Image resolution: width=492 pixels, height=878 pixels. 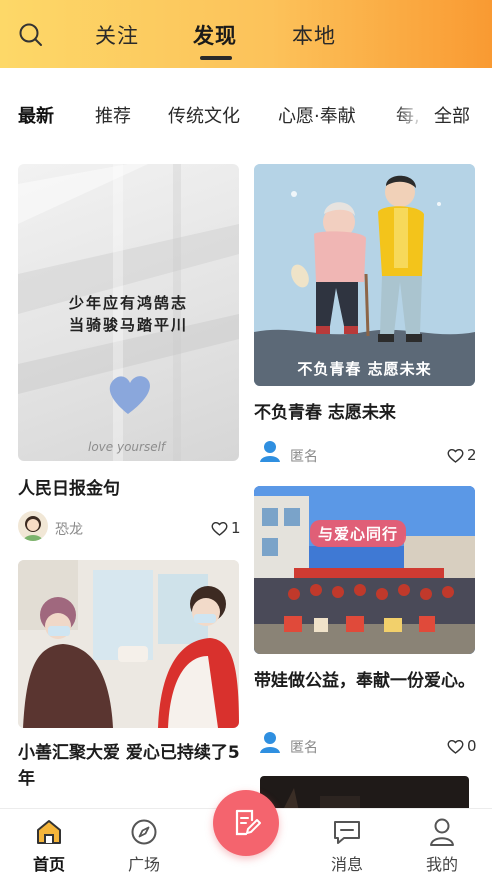 I want to click on category-latest: 最新, so click(x=36, y=115).